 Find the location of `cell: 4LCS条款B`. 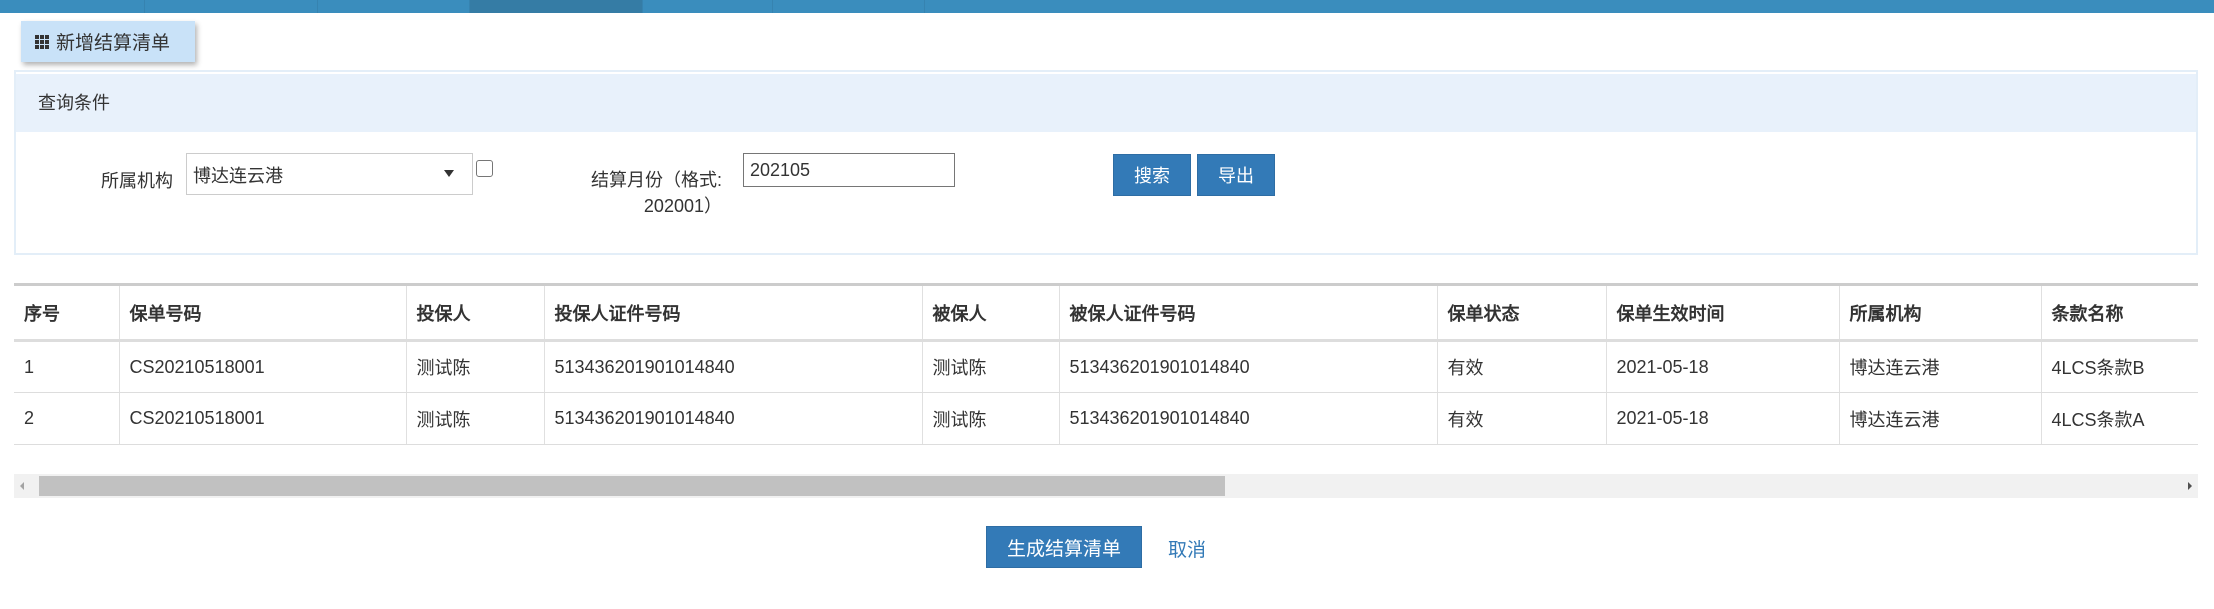

cell: 4LCS条款B is located at coordinates (2119, 366).